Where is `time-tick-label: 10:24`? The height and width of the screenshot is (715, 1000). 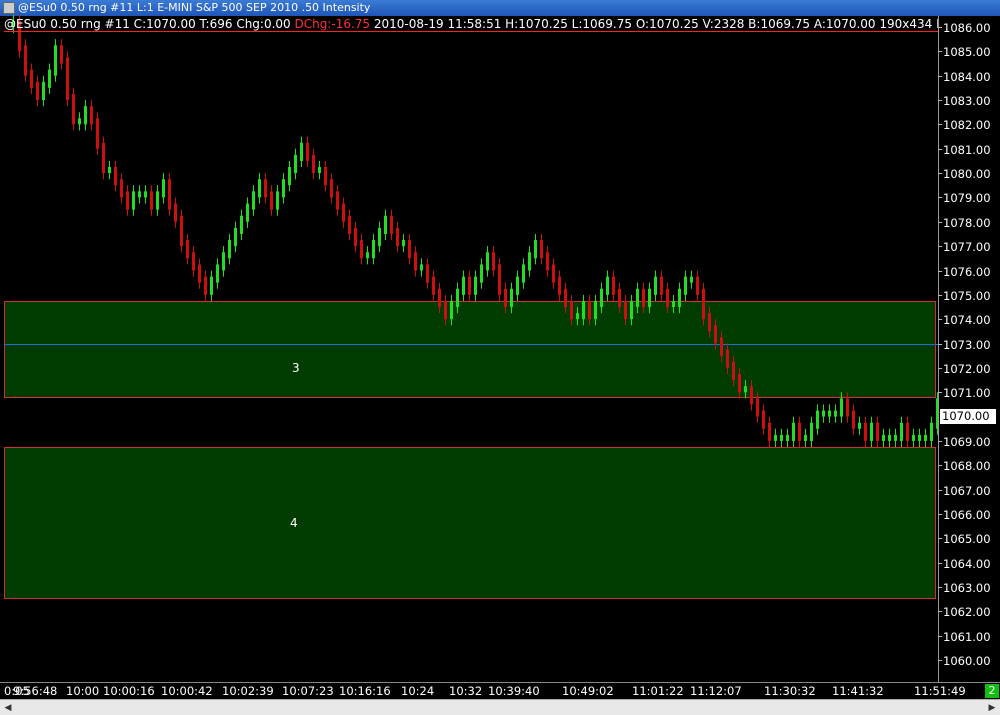
time-tick-label: 10:24 is located at coordinates (418, 691).